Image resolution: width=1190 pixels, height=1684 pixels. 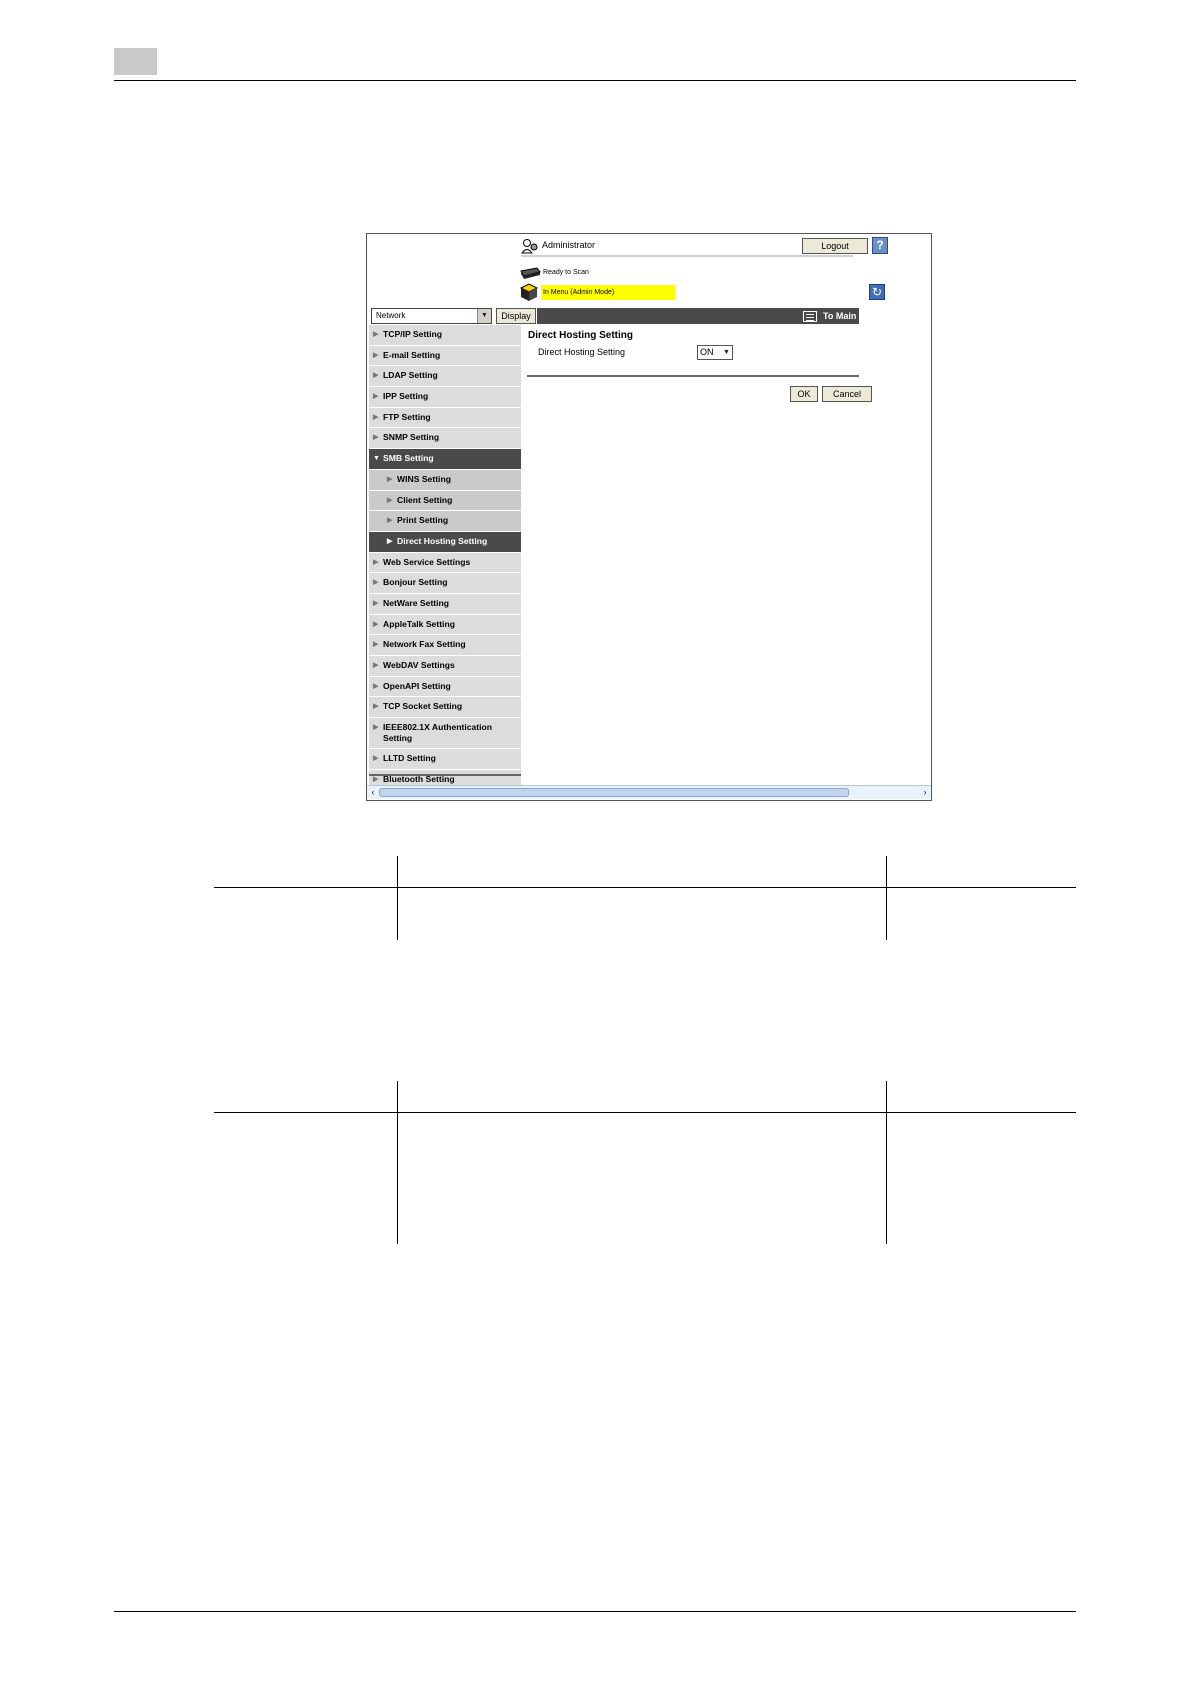 I want to click on sidebar-item: ▶ TCP/IP Setting, so click(x=445, y=335).